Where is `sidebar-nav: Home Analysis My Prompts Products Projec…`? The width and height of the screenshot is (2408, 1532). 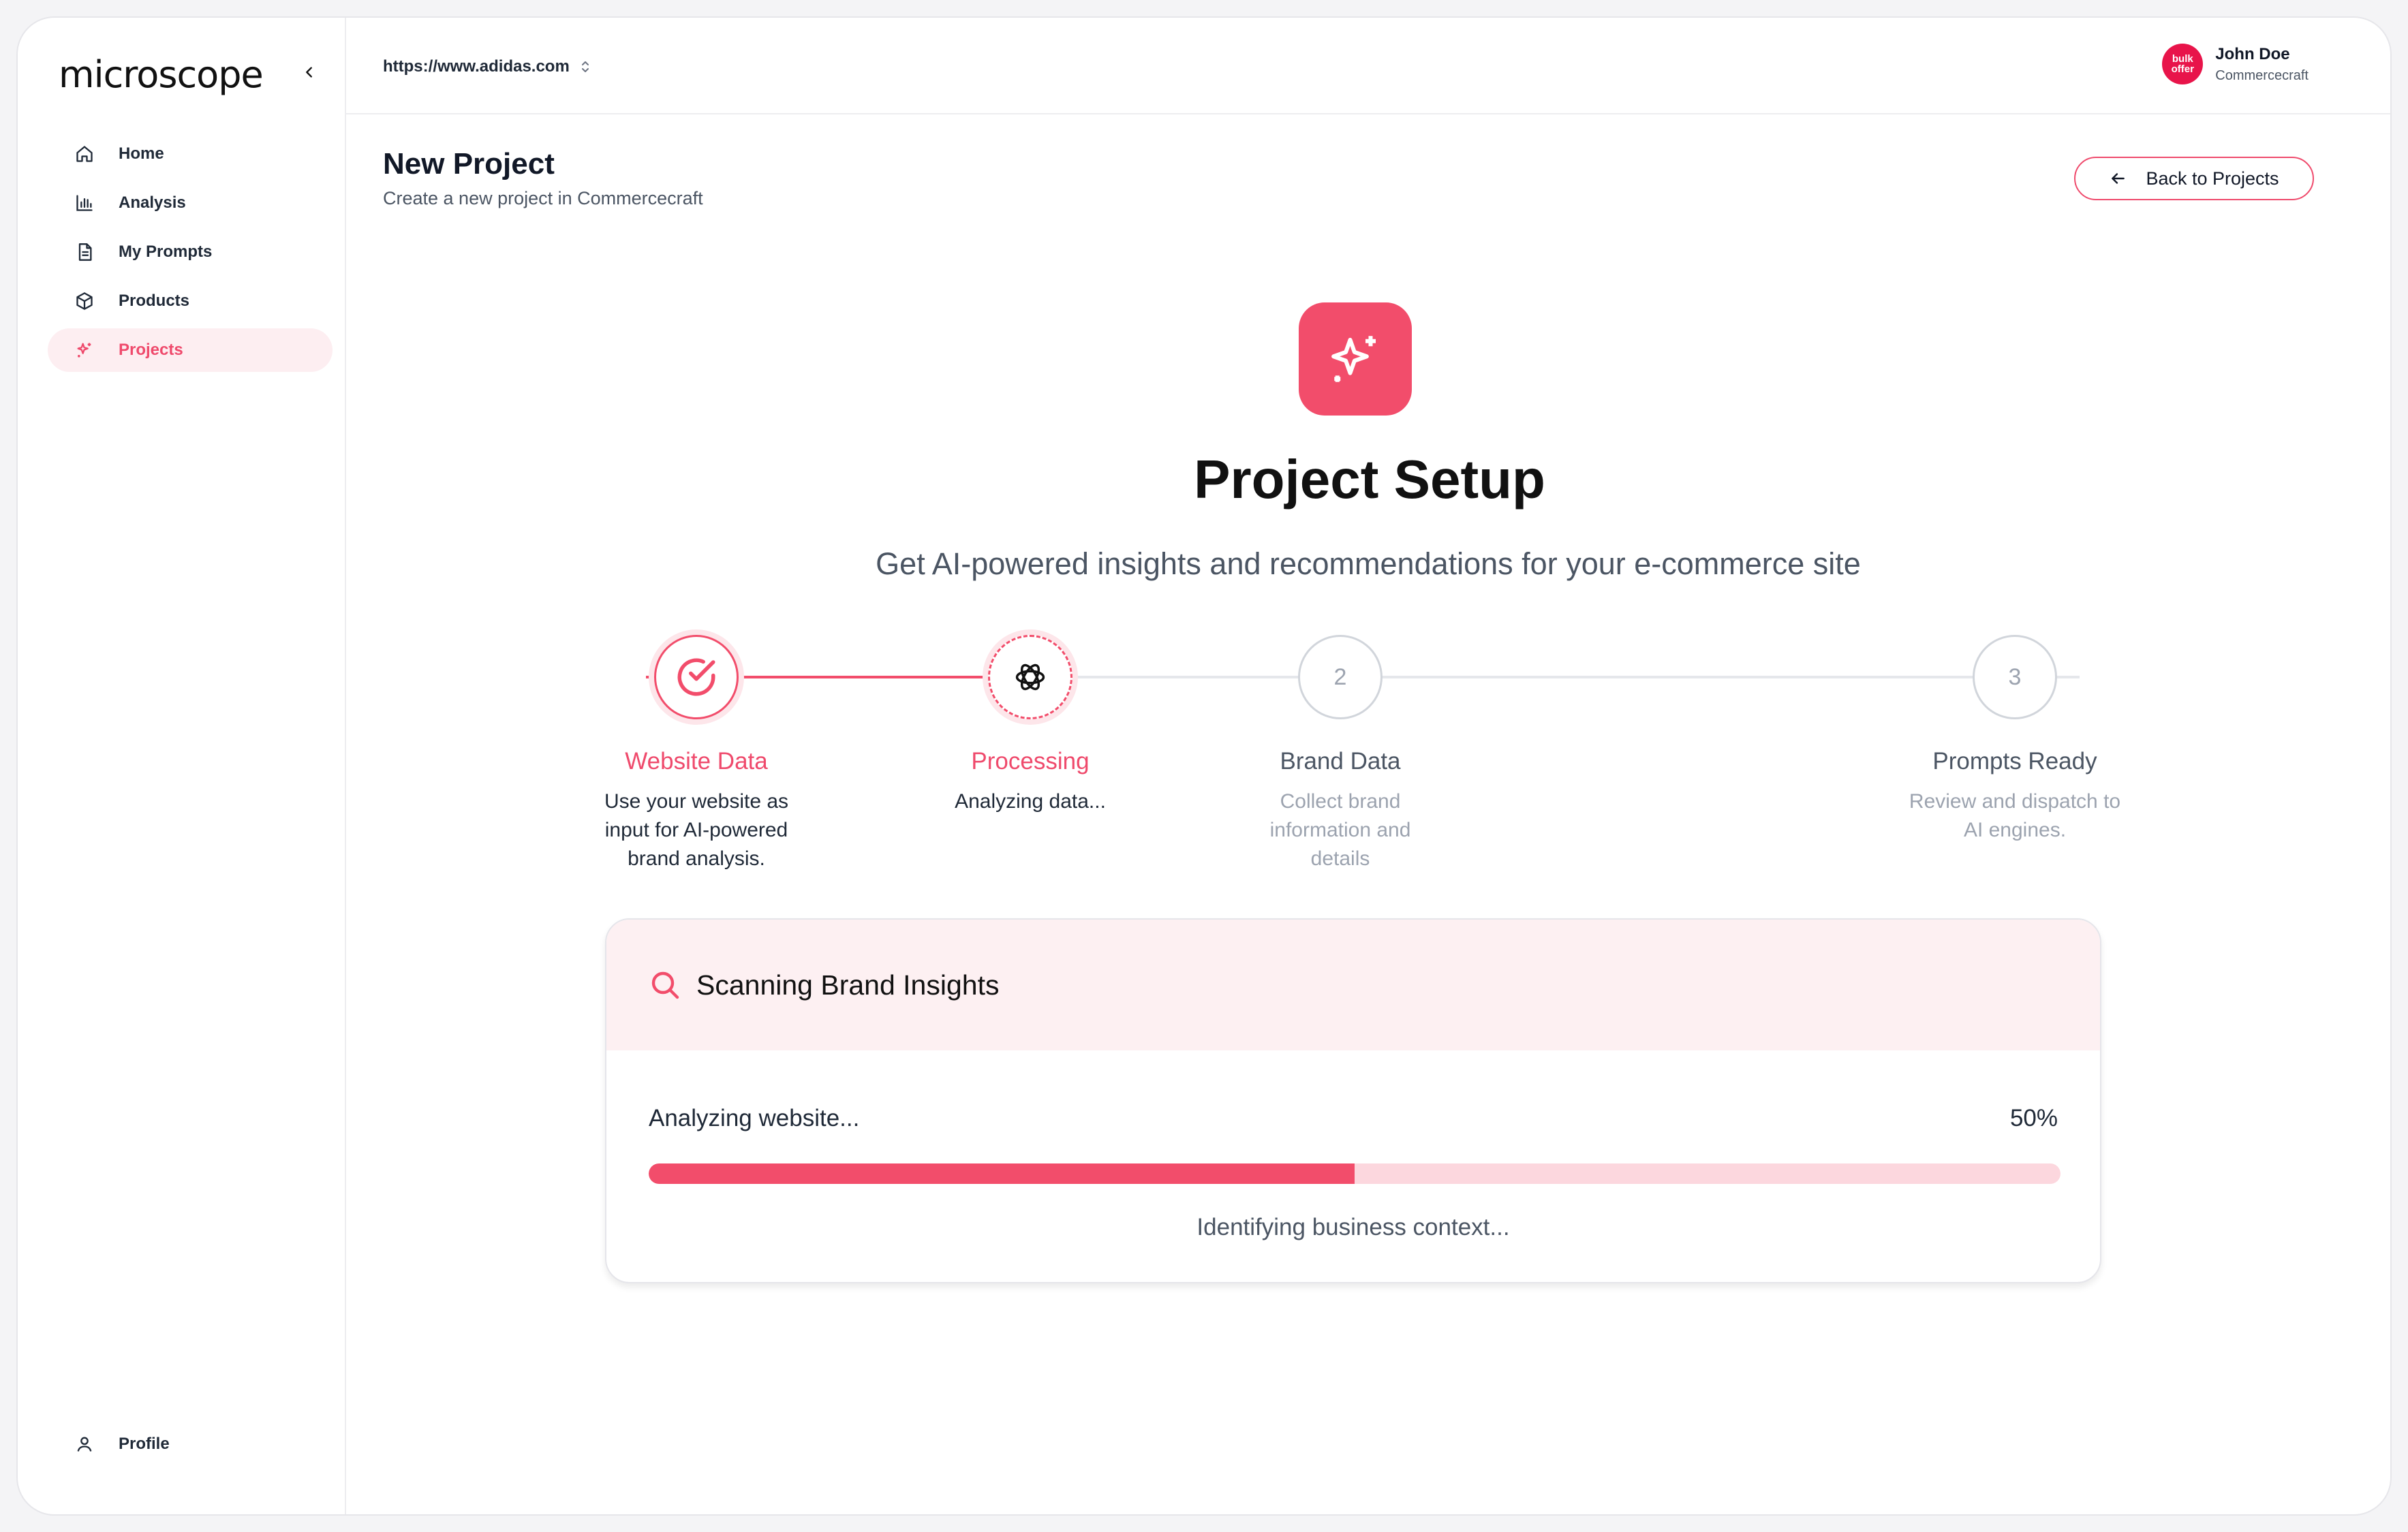 sidebar-nav: Home Analysis My Prompts Products Projec… is located at coordinates (190, 254).